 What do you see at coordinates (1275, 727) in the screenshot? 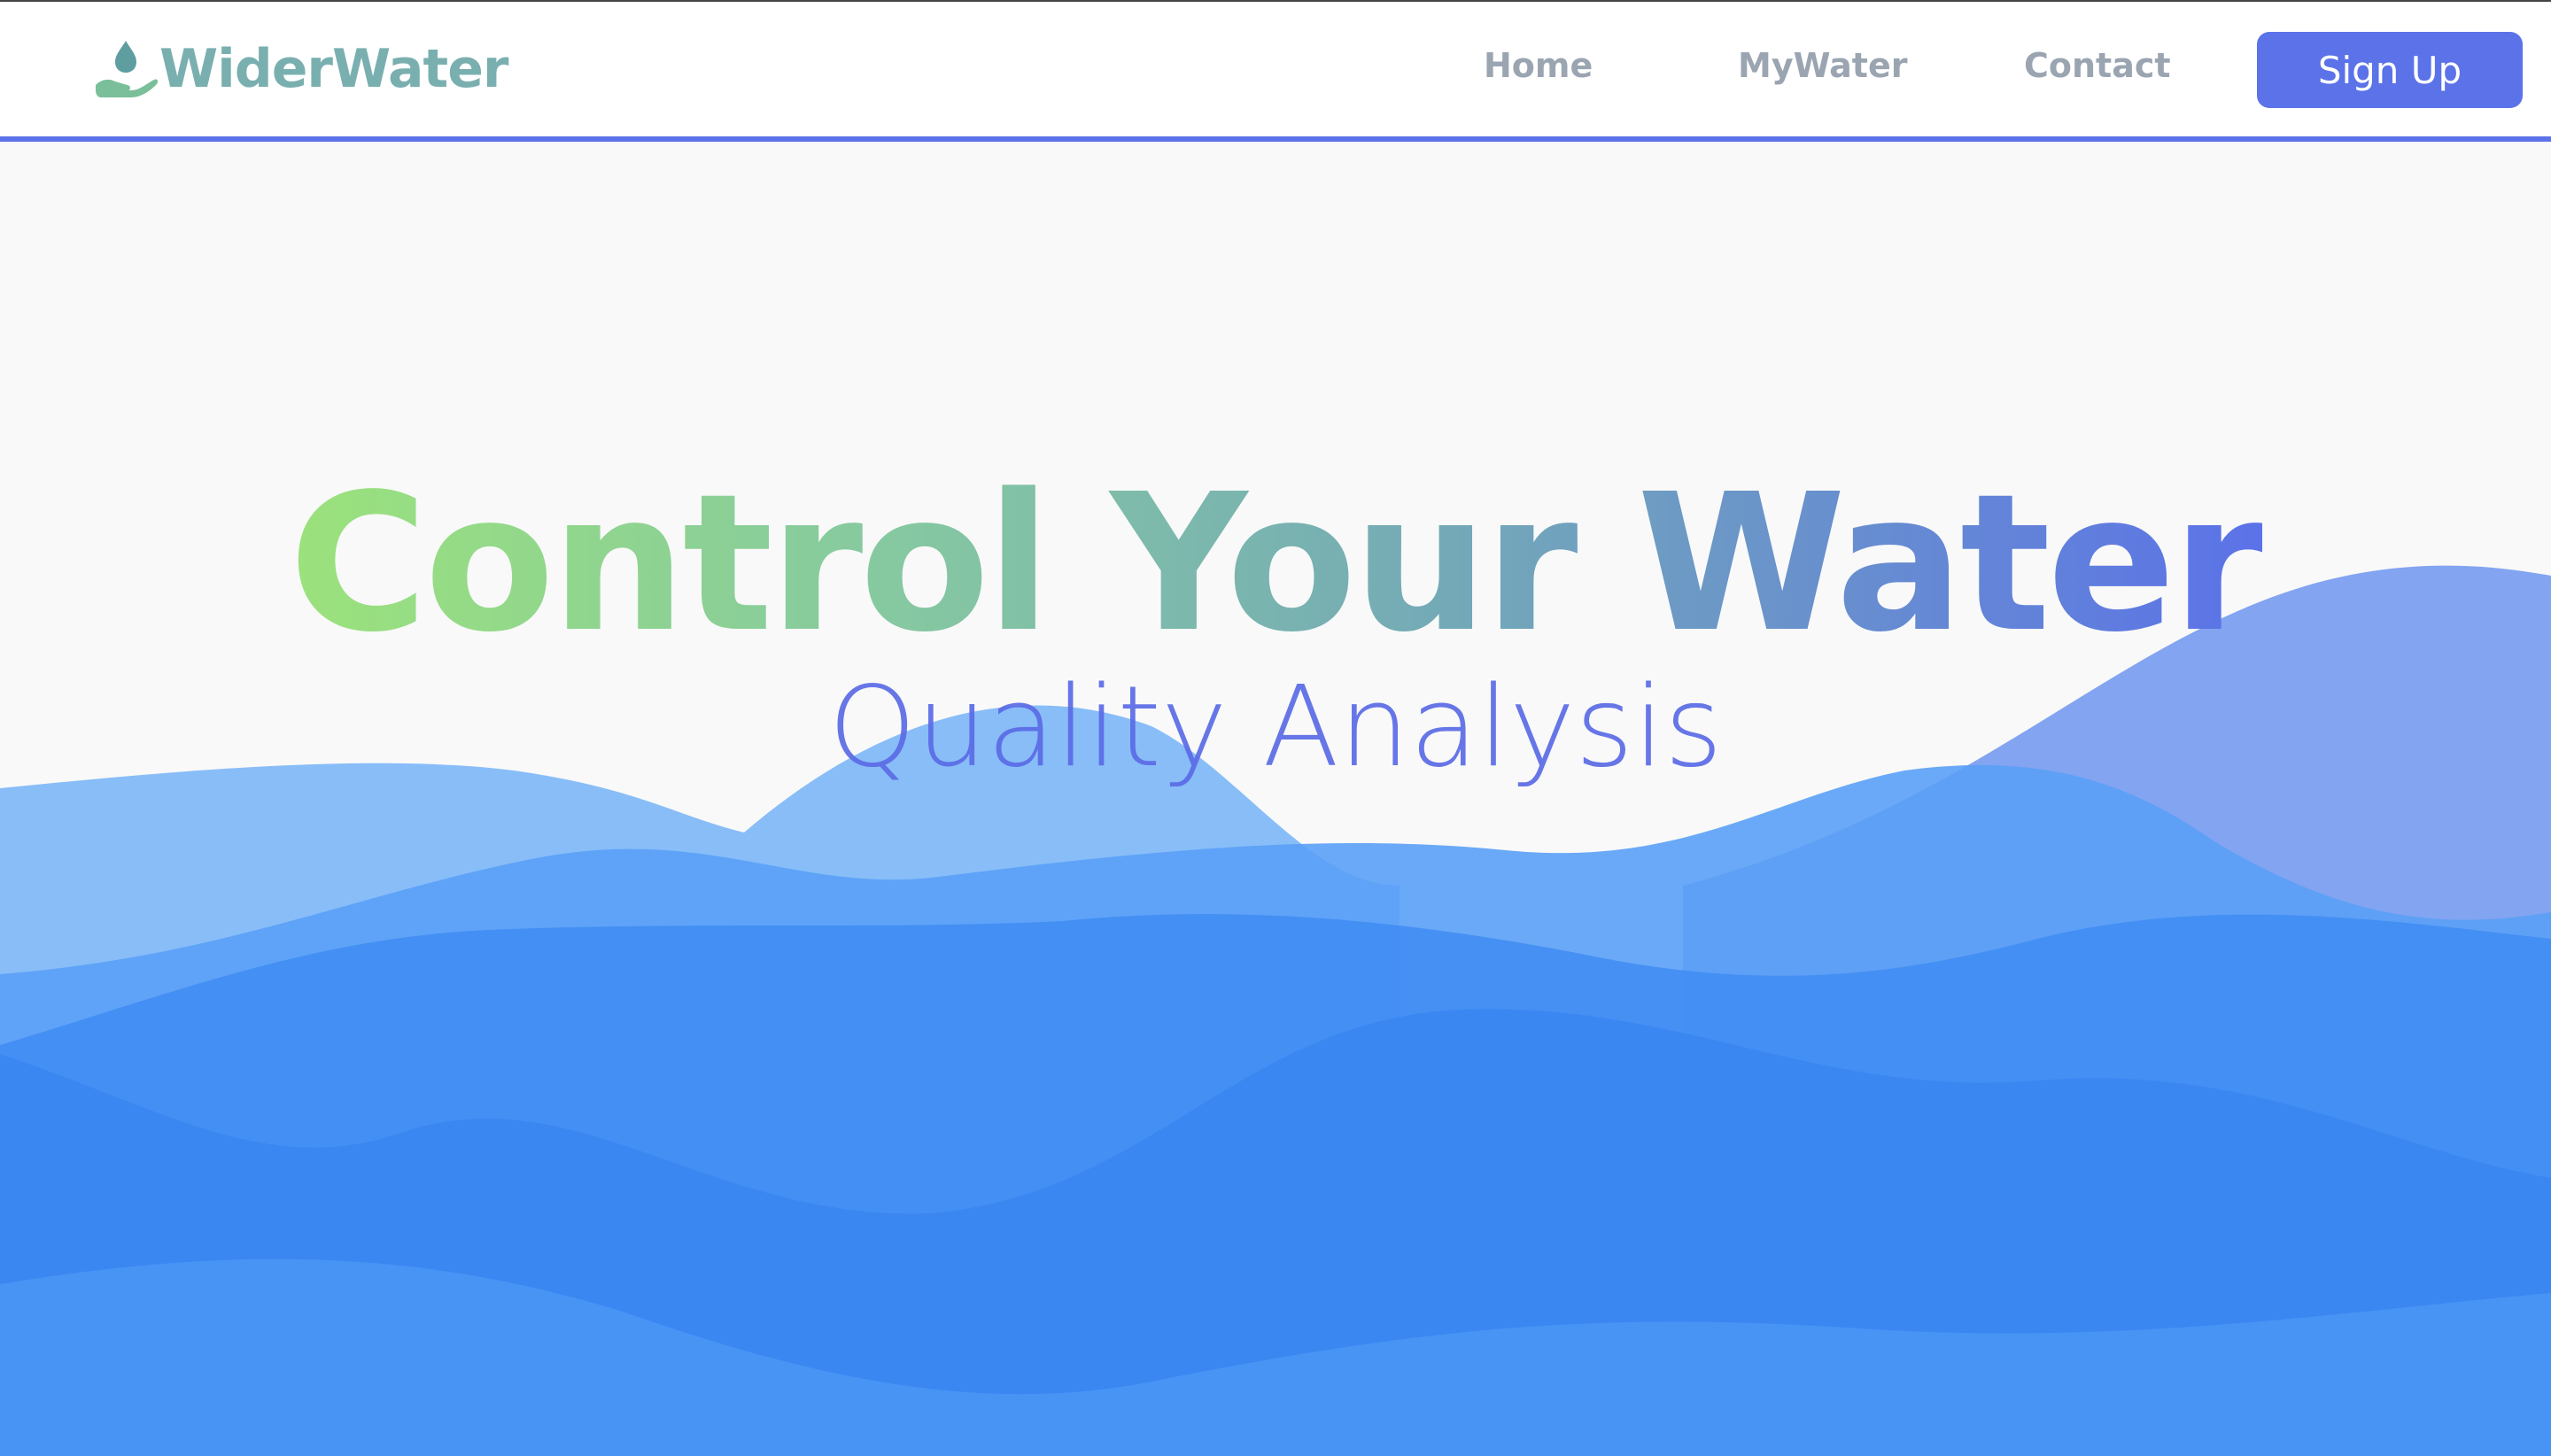
I see `hero-subtitle: Quality Analysis` at bounding box center [1275, 727].